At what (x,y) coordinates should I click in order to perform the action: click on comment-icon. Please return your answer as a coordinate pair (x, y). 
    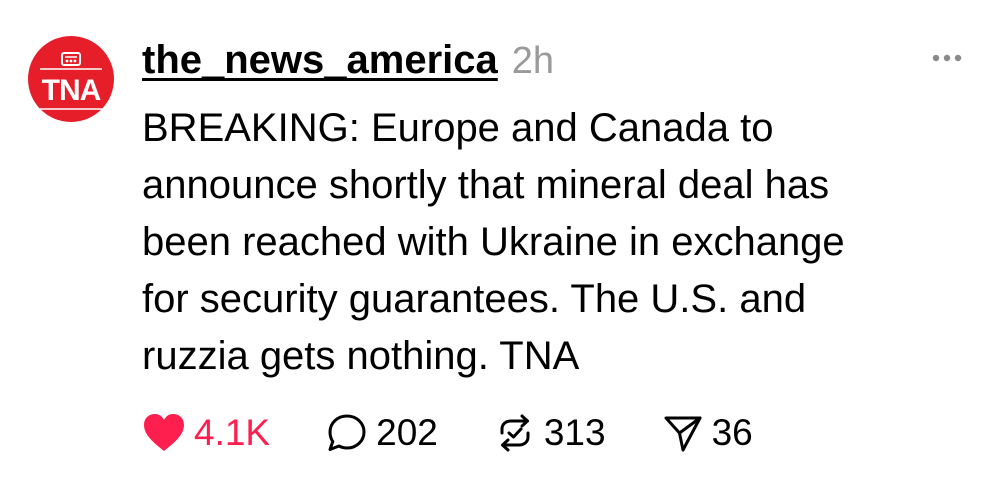
    Looking at the image, I should click on (347, 432).